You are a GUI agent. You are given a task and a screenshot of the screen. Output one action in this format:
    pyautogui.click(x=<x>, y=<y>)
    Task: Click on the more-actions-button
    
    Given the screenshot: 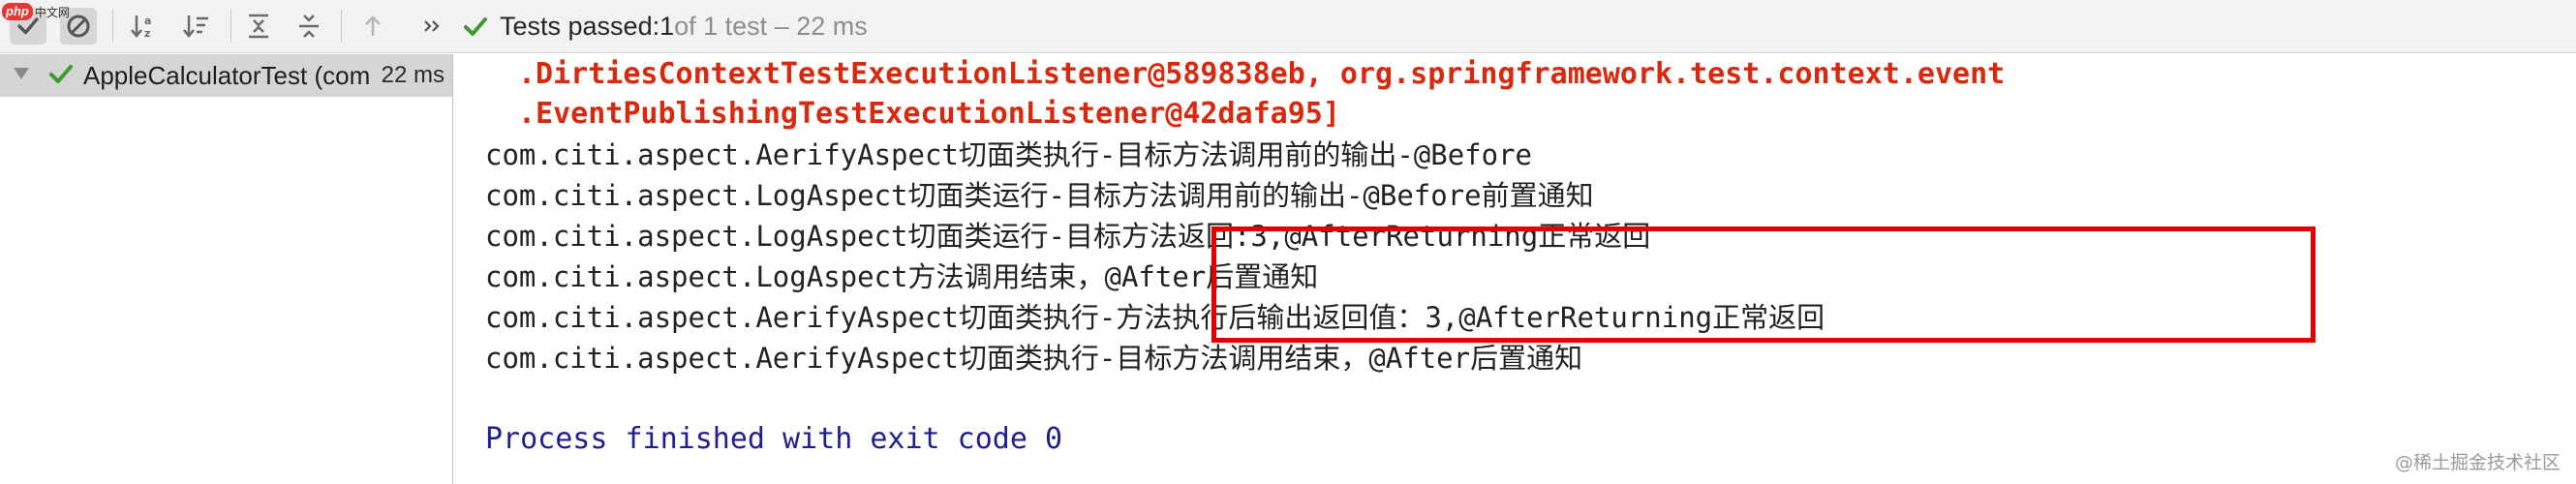 What is the action you would take?
    pyautogui.click(x=432, y=26)
    